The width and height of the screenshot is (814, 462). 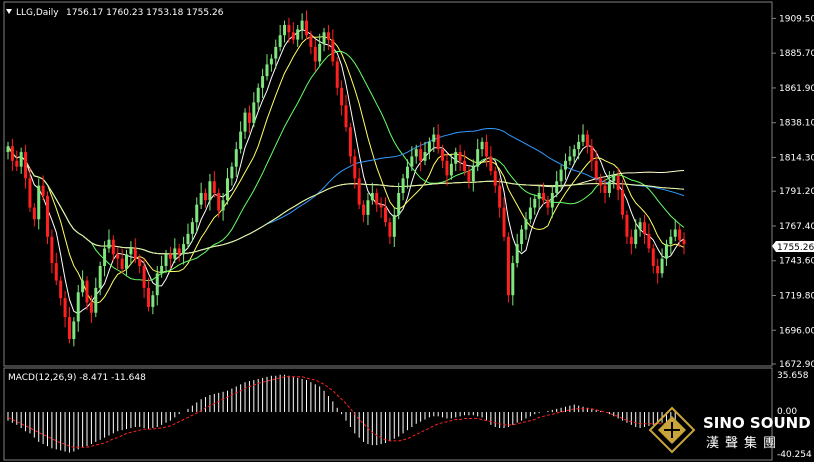 What do you see at coordinates (793, 376) in the screenshot?
I see `macd-tick-top: 35.658` at bounding box center [793, 376].